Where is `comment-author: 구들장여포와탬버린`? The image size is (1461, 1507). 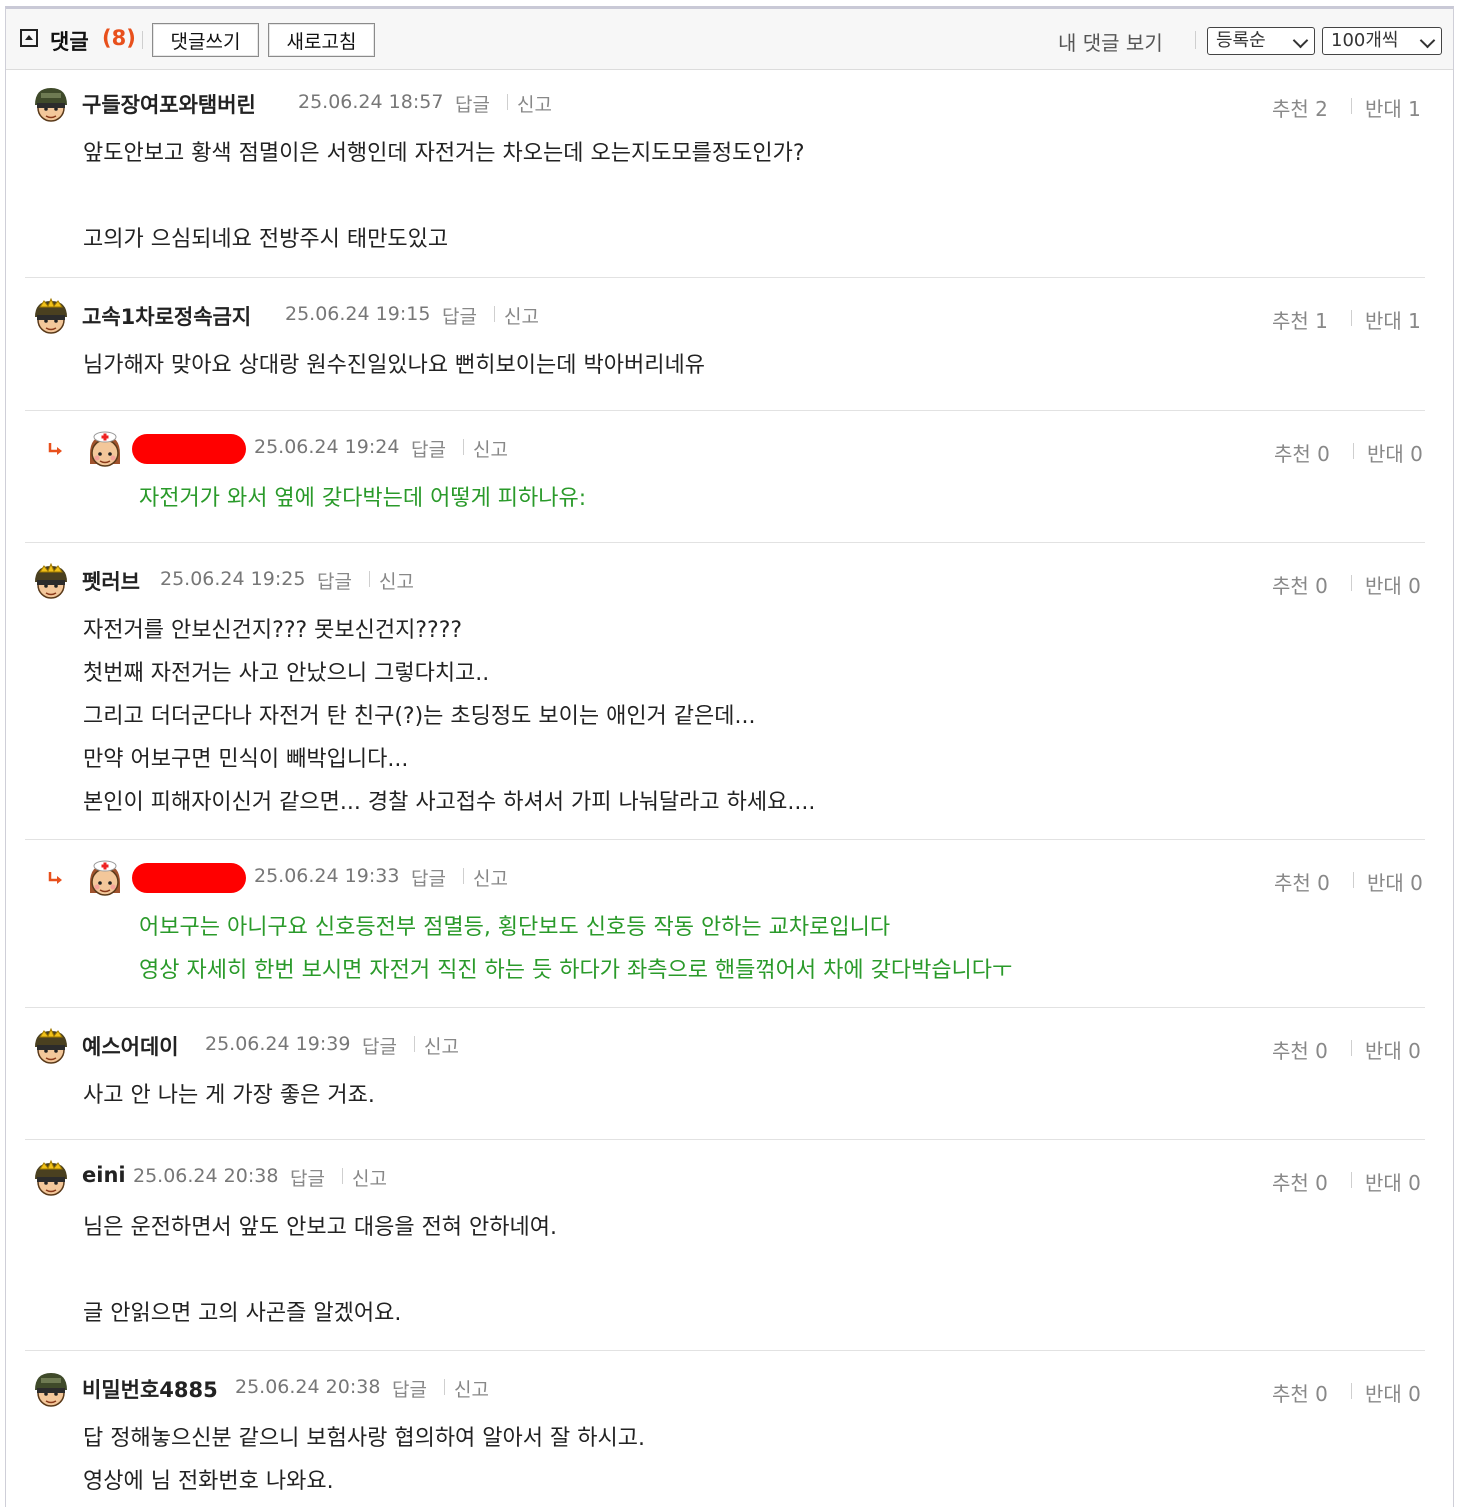 comment-author: 구들장여포와탬버린 is located at coordinates (169, 104).